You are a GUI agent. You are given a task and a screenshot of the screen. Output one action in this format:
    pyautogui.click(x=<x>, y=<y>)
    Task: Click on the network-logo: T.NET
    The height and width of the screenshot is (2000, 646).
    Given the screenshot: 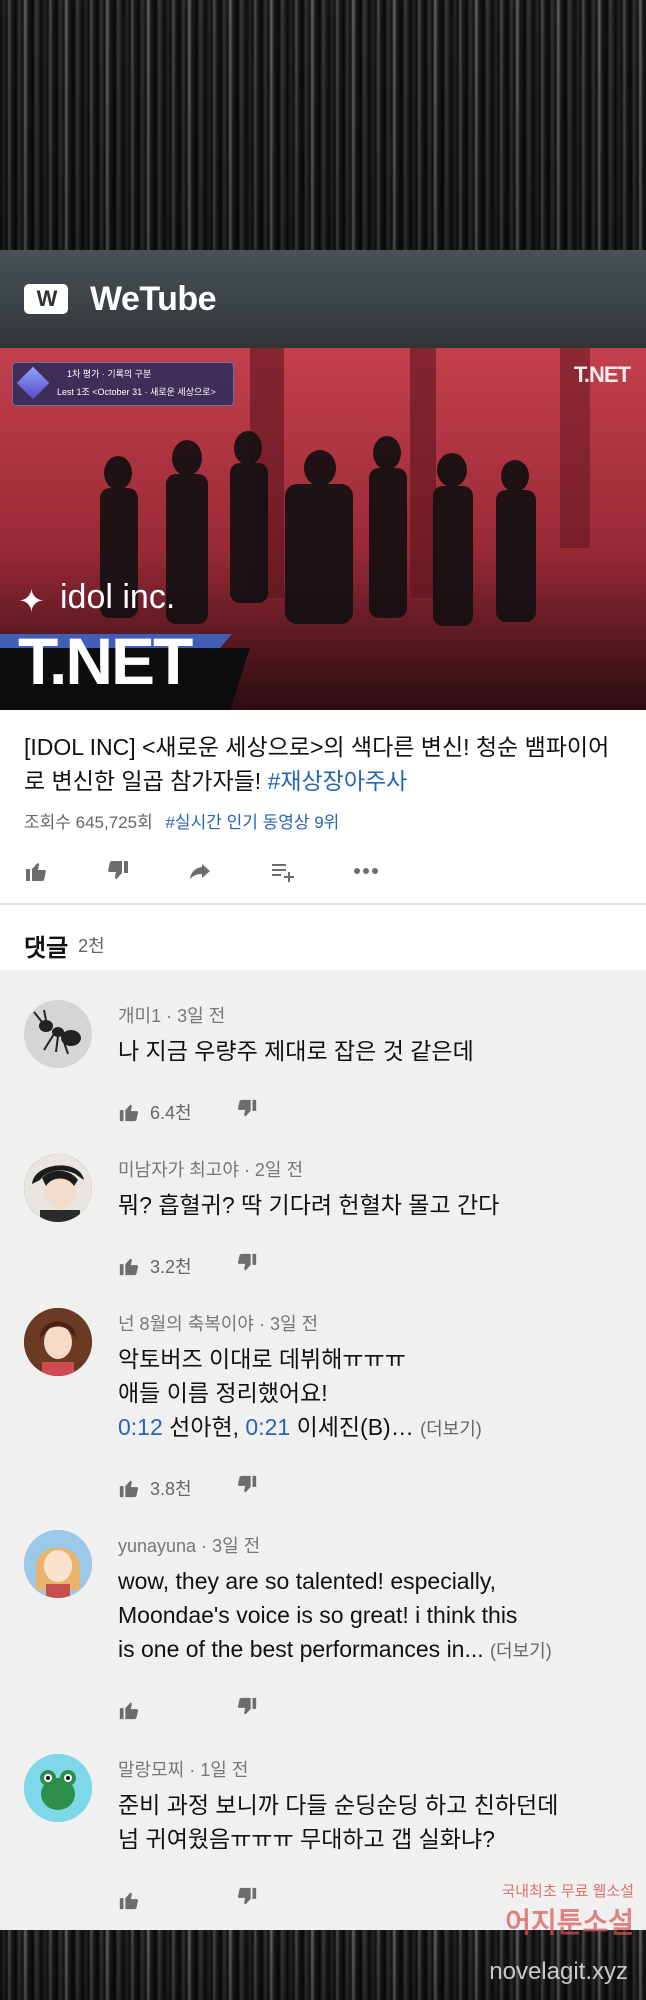 What is the action you would take?
    pyautogui.click(x=105, y=661)
    